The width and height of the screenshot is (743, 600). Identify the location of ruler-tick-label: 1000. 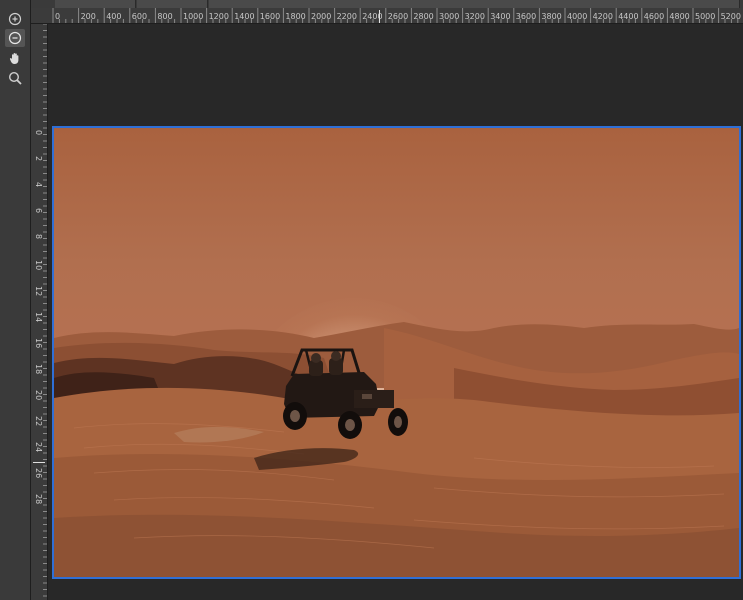
(193, 16).